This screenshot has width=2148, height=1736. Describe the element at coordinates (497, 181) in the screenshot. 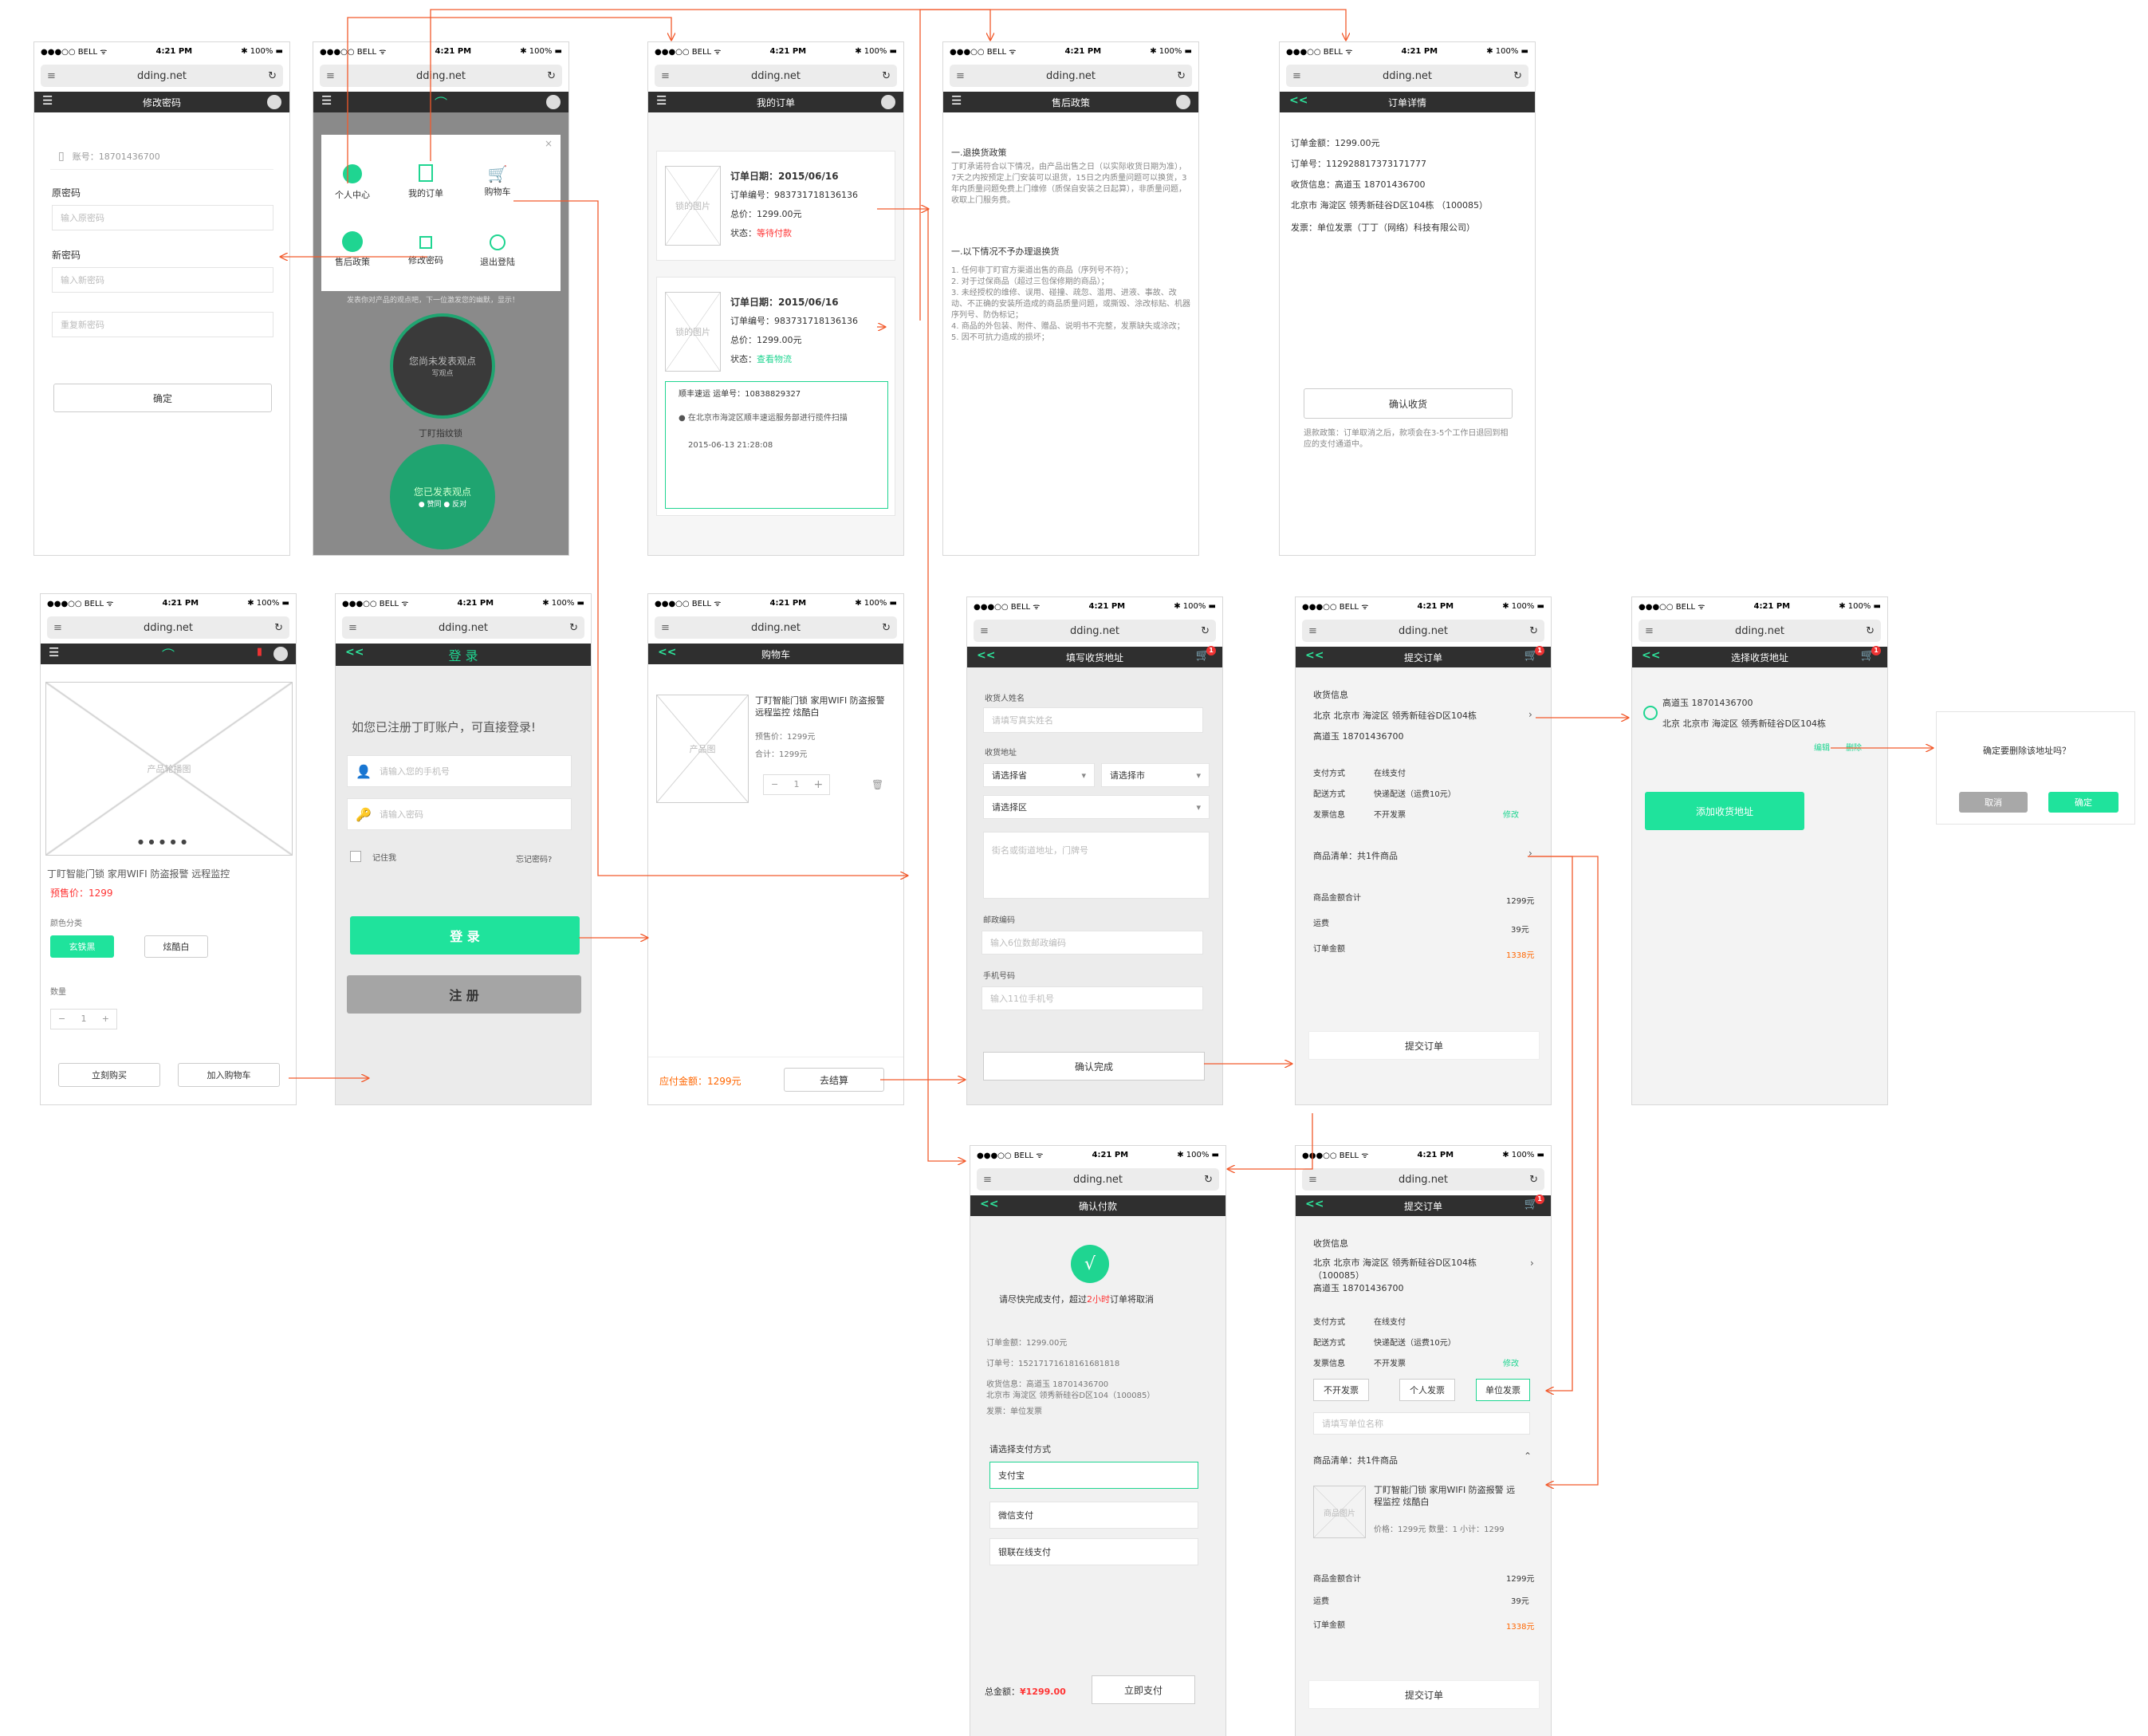

I see `menu-item-cart: 🛒 购物车` at that location.